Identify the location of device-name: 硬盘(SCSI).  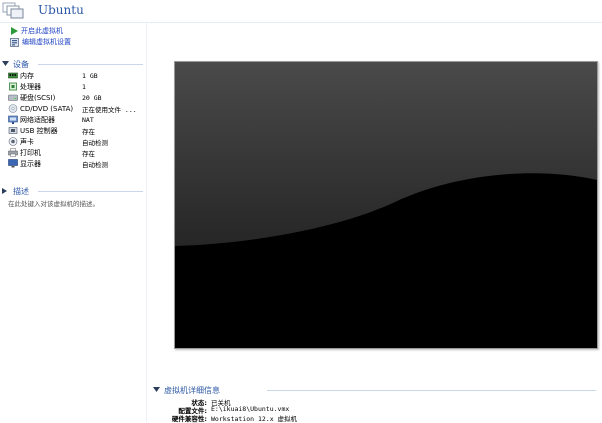
(38, 97).